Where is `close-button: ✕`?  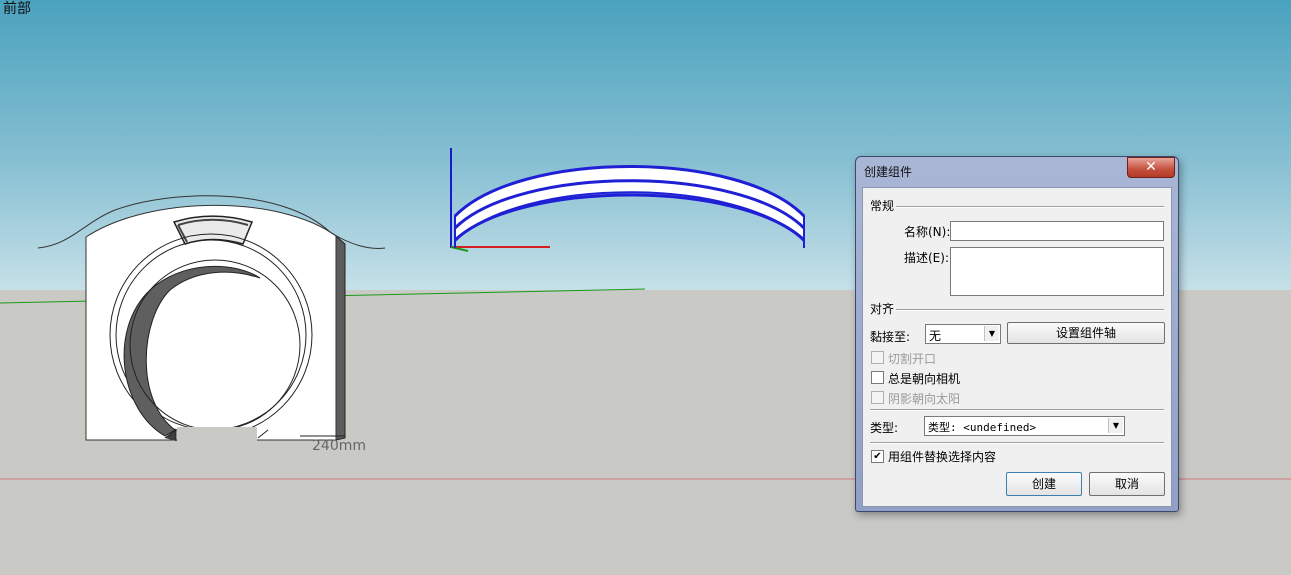
close-button: ✕ is located at coordinates (1151, 167).